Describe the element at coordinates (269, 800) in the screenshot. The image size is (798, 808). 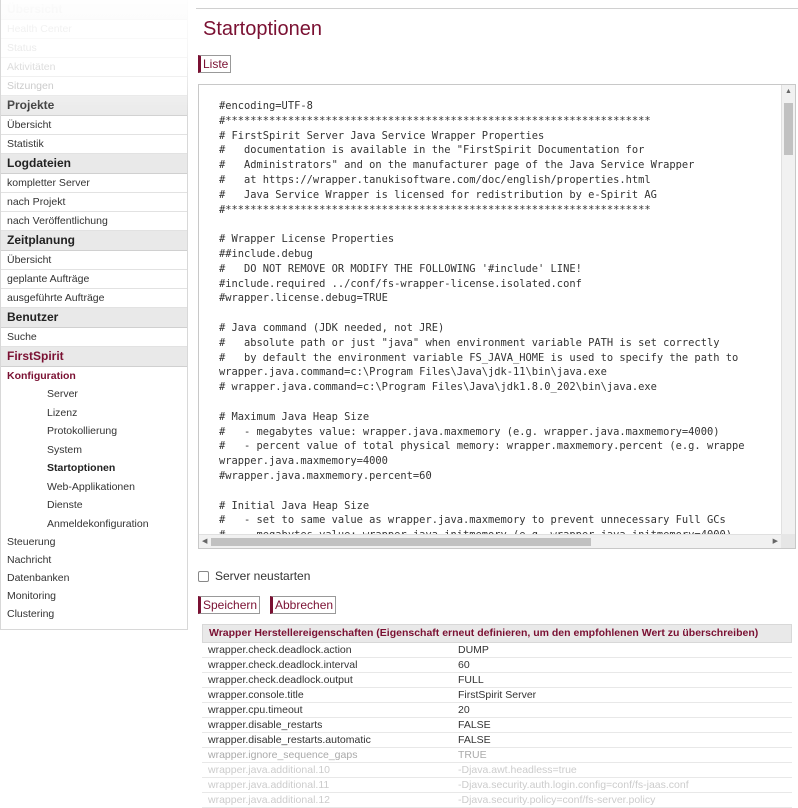
I see `property-key: wrapper.java.additional.12` at that location.